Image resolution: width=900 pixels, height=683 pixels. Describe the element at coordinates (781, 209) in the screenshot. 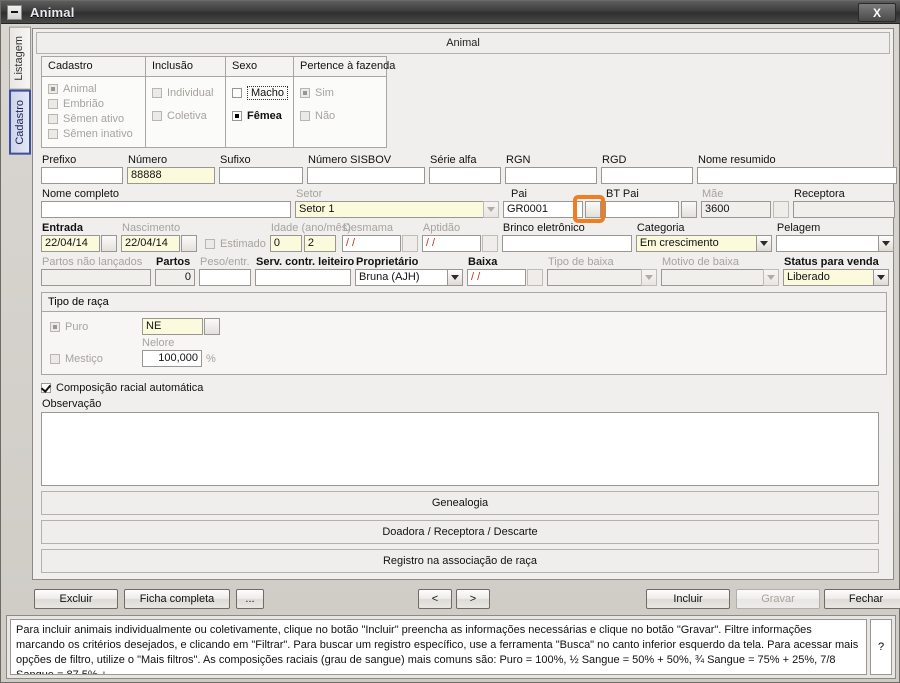

I see `mae-lookup-button` at that location.